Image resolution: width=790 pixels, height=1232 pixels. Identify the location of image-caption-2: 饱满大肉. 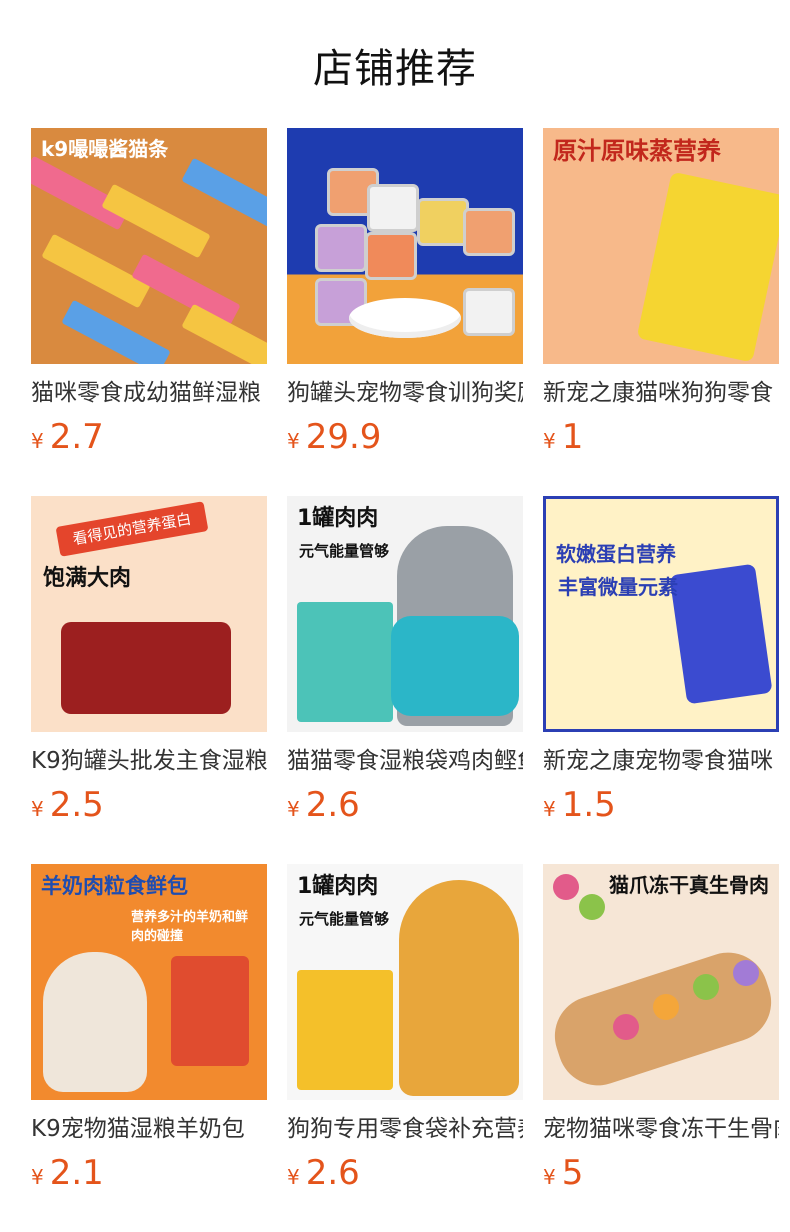
(87, 578).